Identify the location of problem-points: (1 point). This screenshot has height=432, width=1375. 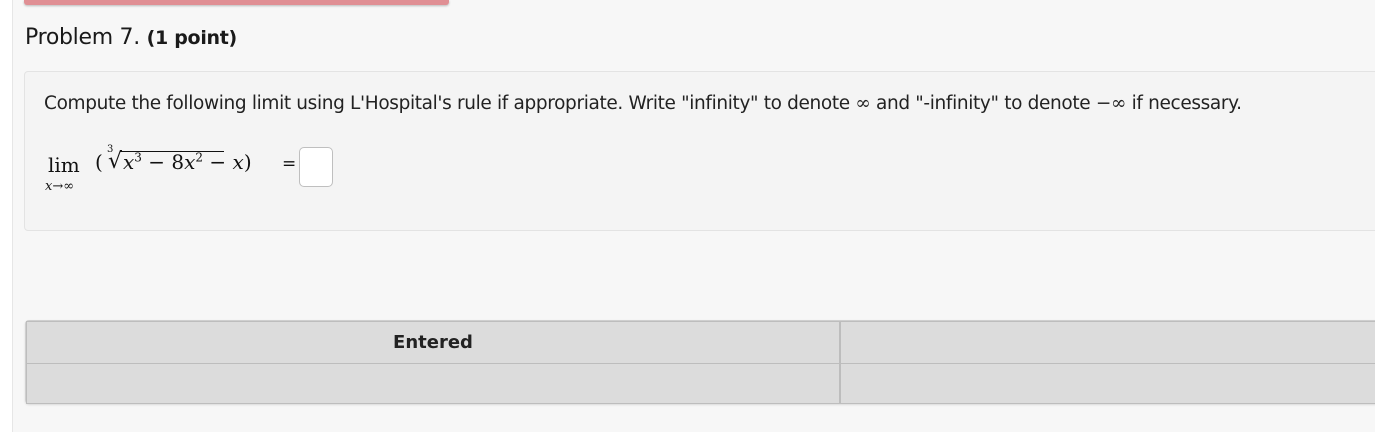
(192, 38).